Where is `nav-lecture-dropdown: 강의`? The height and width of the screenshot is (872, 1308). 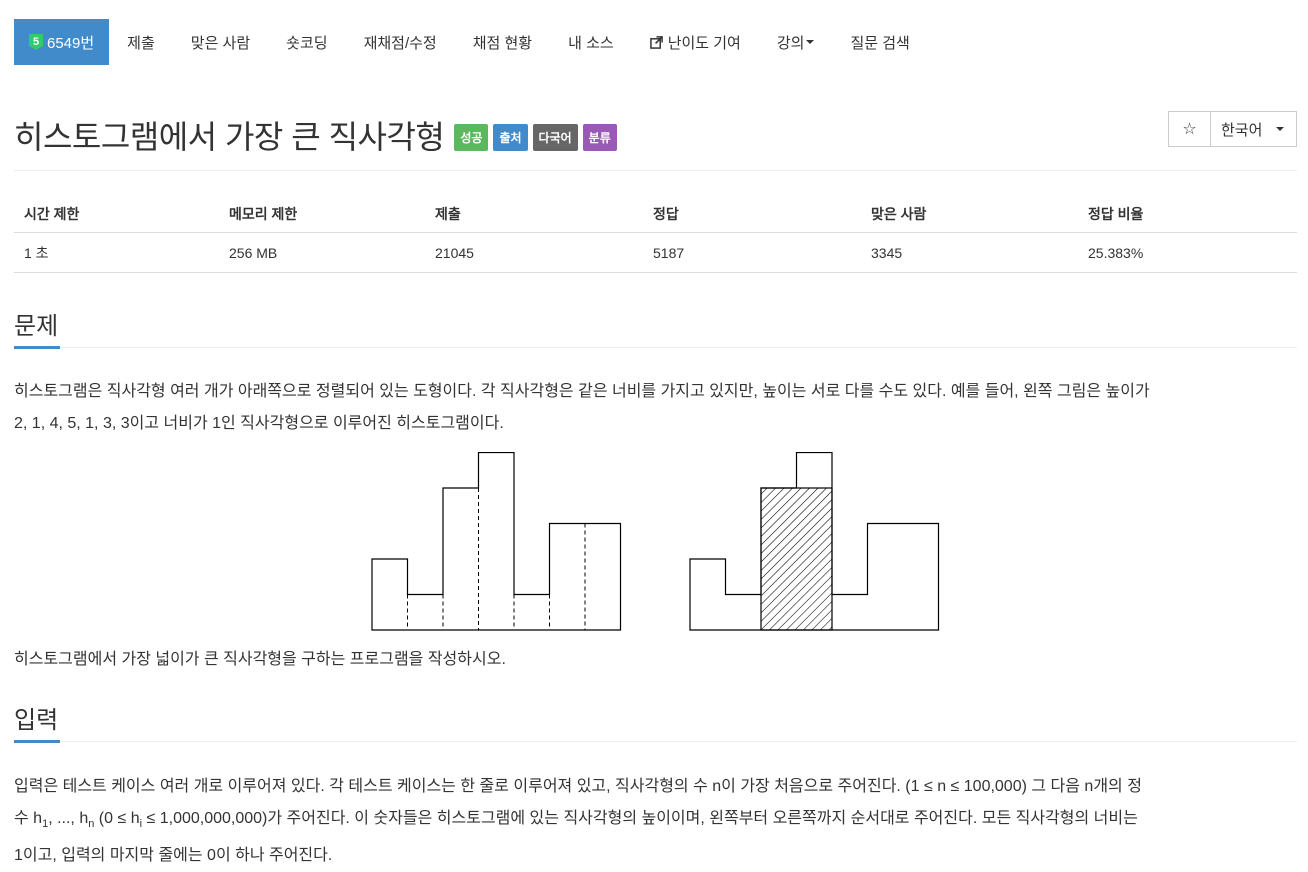 nav-lecture-dropdown: 강의 is located at coordinates (796, 42).